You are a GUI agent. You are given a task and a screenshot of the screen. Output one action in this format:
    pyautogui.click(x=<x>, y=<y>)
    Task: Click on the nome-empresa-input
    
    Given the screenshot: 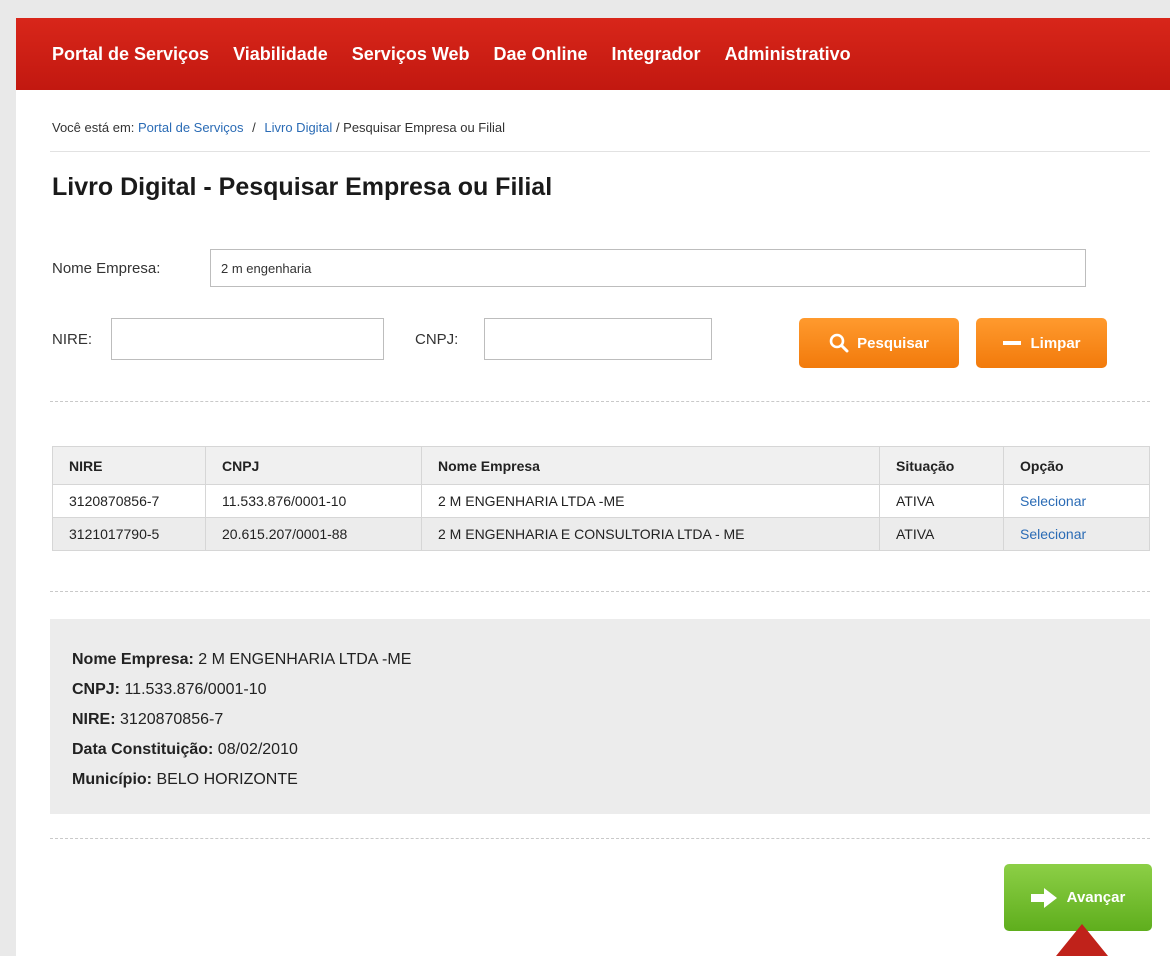 What is the action you would take?
    pyautogui.click(x=648, y=268)
    